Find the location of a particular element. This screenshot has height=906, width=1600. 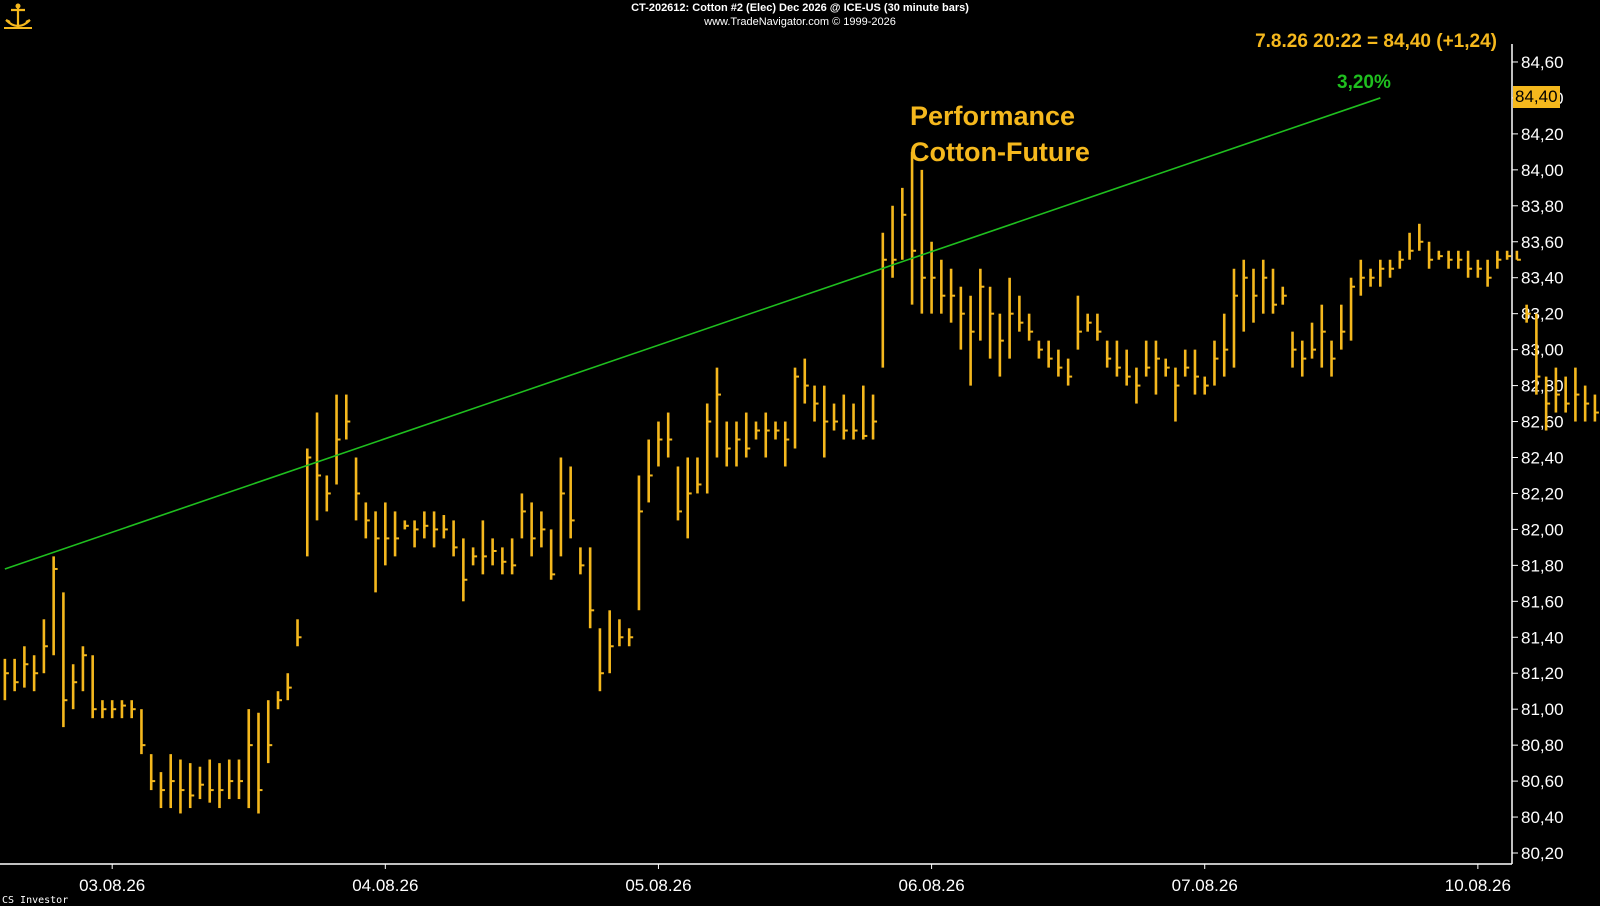

x-tick-label: 05.08.26 is located at coordinates (658, 885).